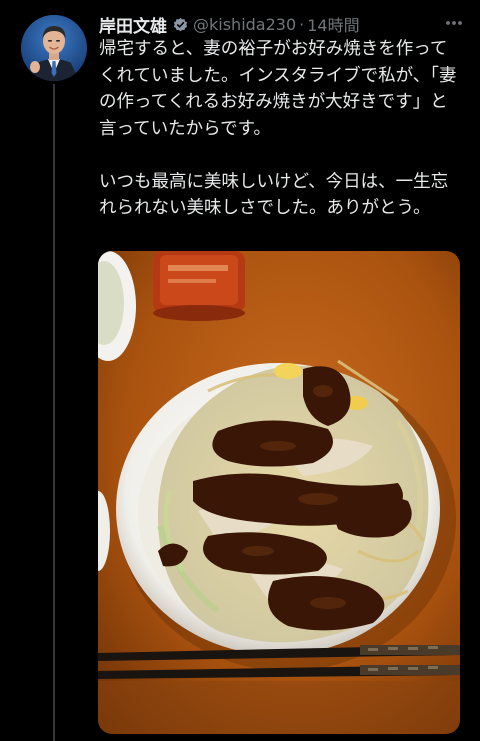 The height and width of the screenshot is (741, 480). I want to click on tweet-header: 岸田文雄 @kishida230 · 14時間, so click(285, 24).